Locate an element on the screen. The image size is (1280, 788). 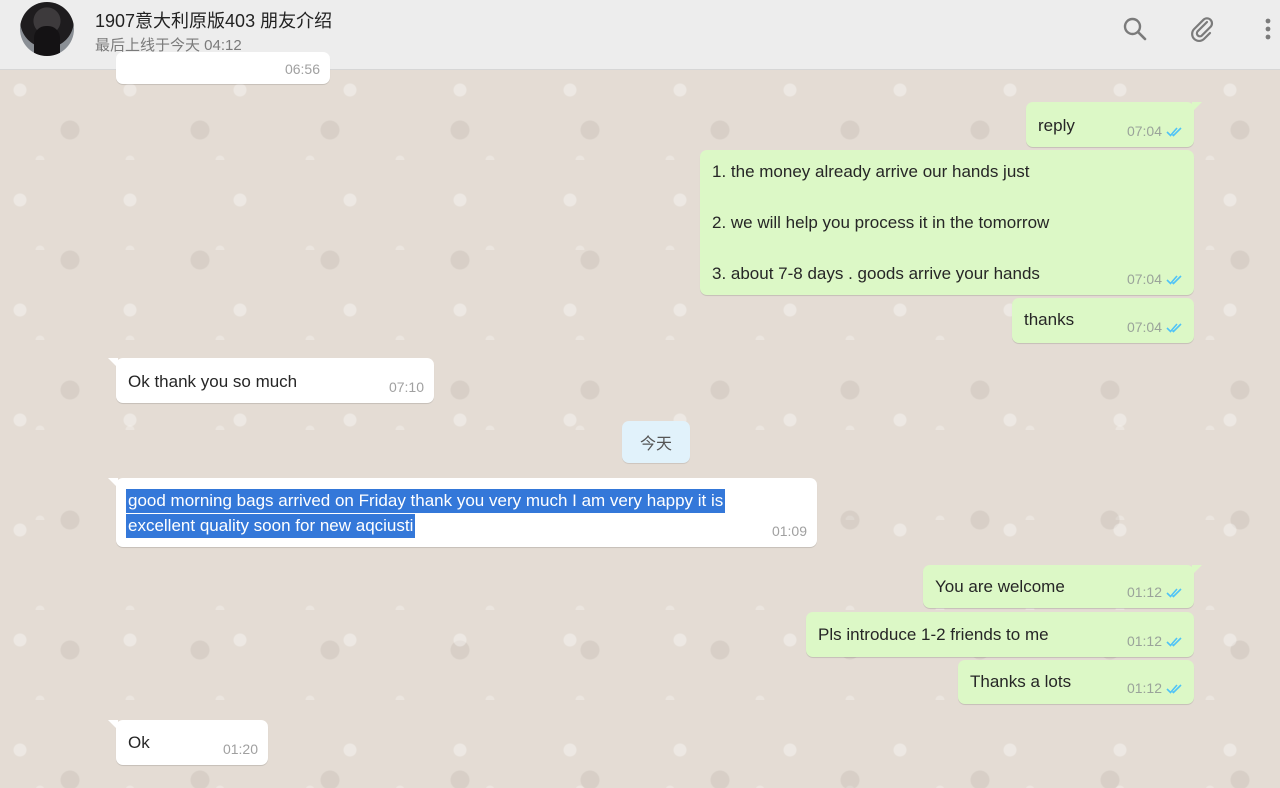
message-meta: 07:10 is located at coordinates (406, 387).